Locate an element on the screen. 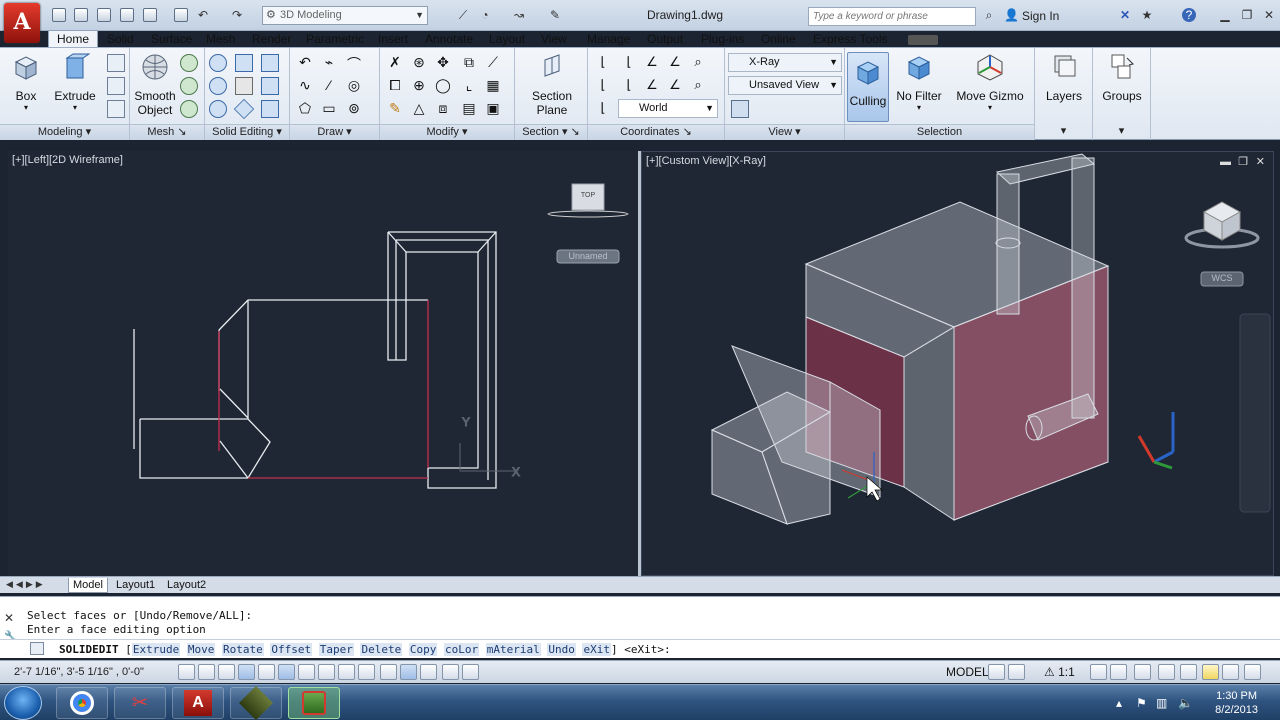 The width and height of the screenshot is (1280, 720). move-icon: ✥ is located at coordinates (443, 63).